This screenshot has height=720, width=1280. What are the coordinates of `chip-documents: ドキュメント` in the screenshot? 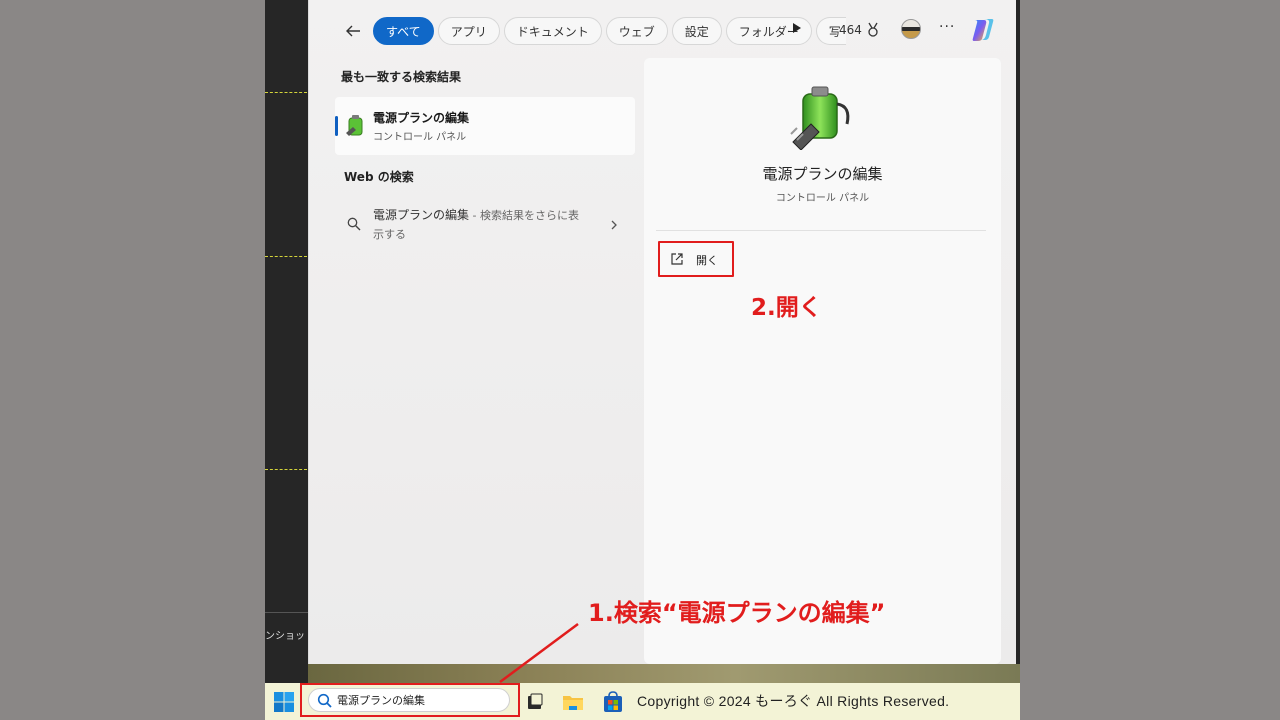 It's located at (552, 31).